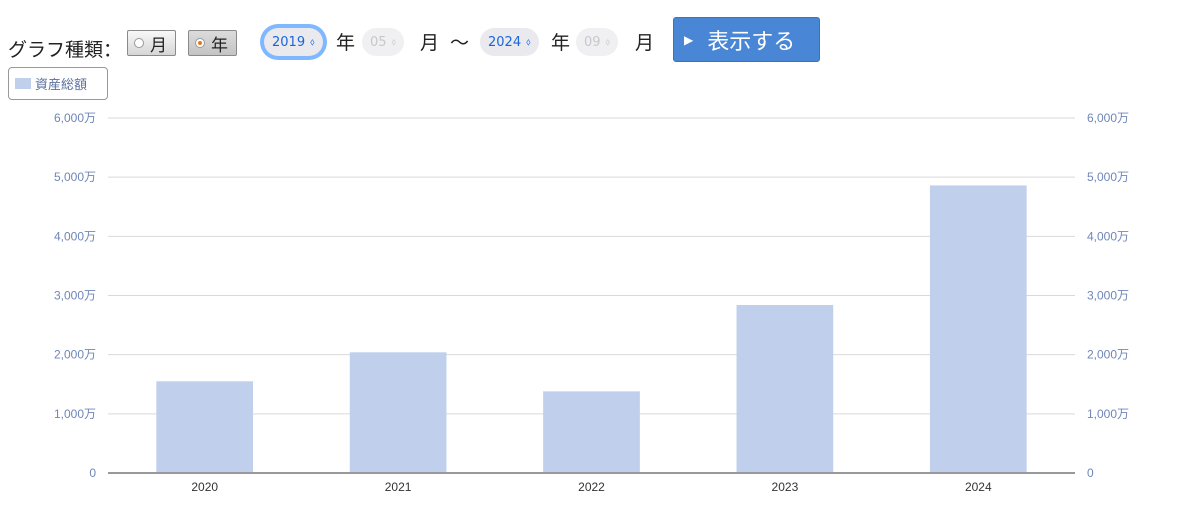 The height and width of the screenshot is (508, 1179). What do you see at coordinates (785, 487) in the screenshot?
I see `x-tick-label: 2023` at bounding box center [785, 487].